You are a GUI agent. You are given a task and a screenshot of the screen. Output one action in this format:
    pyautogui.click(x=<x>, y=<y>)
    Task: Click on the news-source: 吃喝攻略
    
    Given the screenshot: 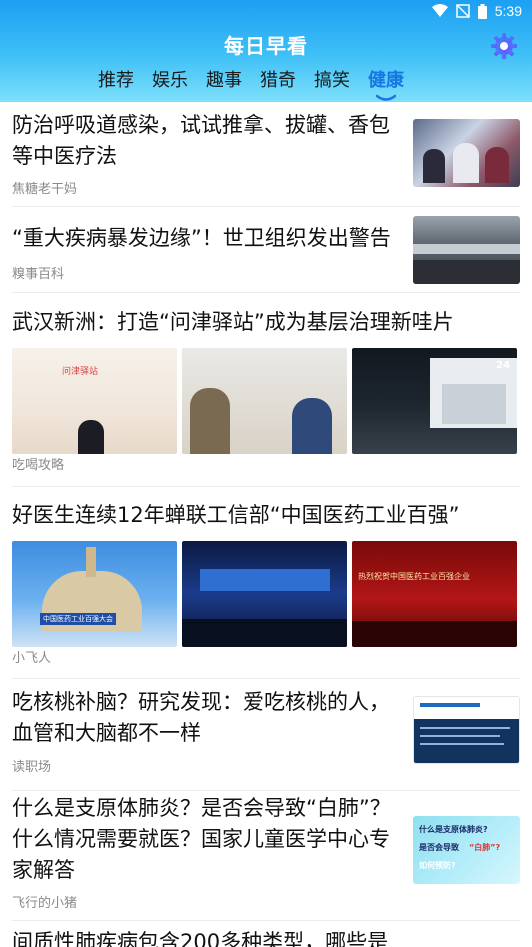 What is the action you would take?
    pyautogui.click(x=38, y=465)
    